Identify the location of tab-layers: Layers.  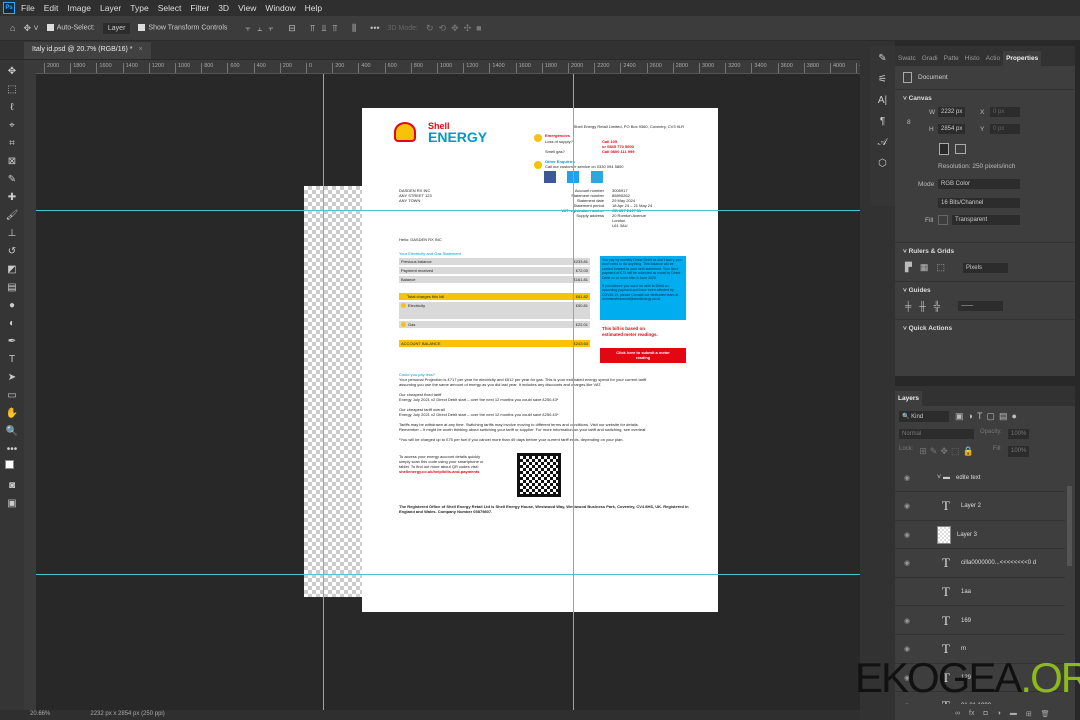
(908, 398).